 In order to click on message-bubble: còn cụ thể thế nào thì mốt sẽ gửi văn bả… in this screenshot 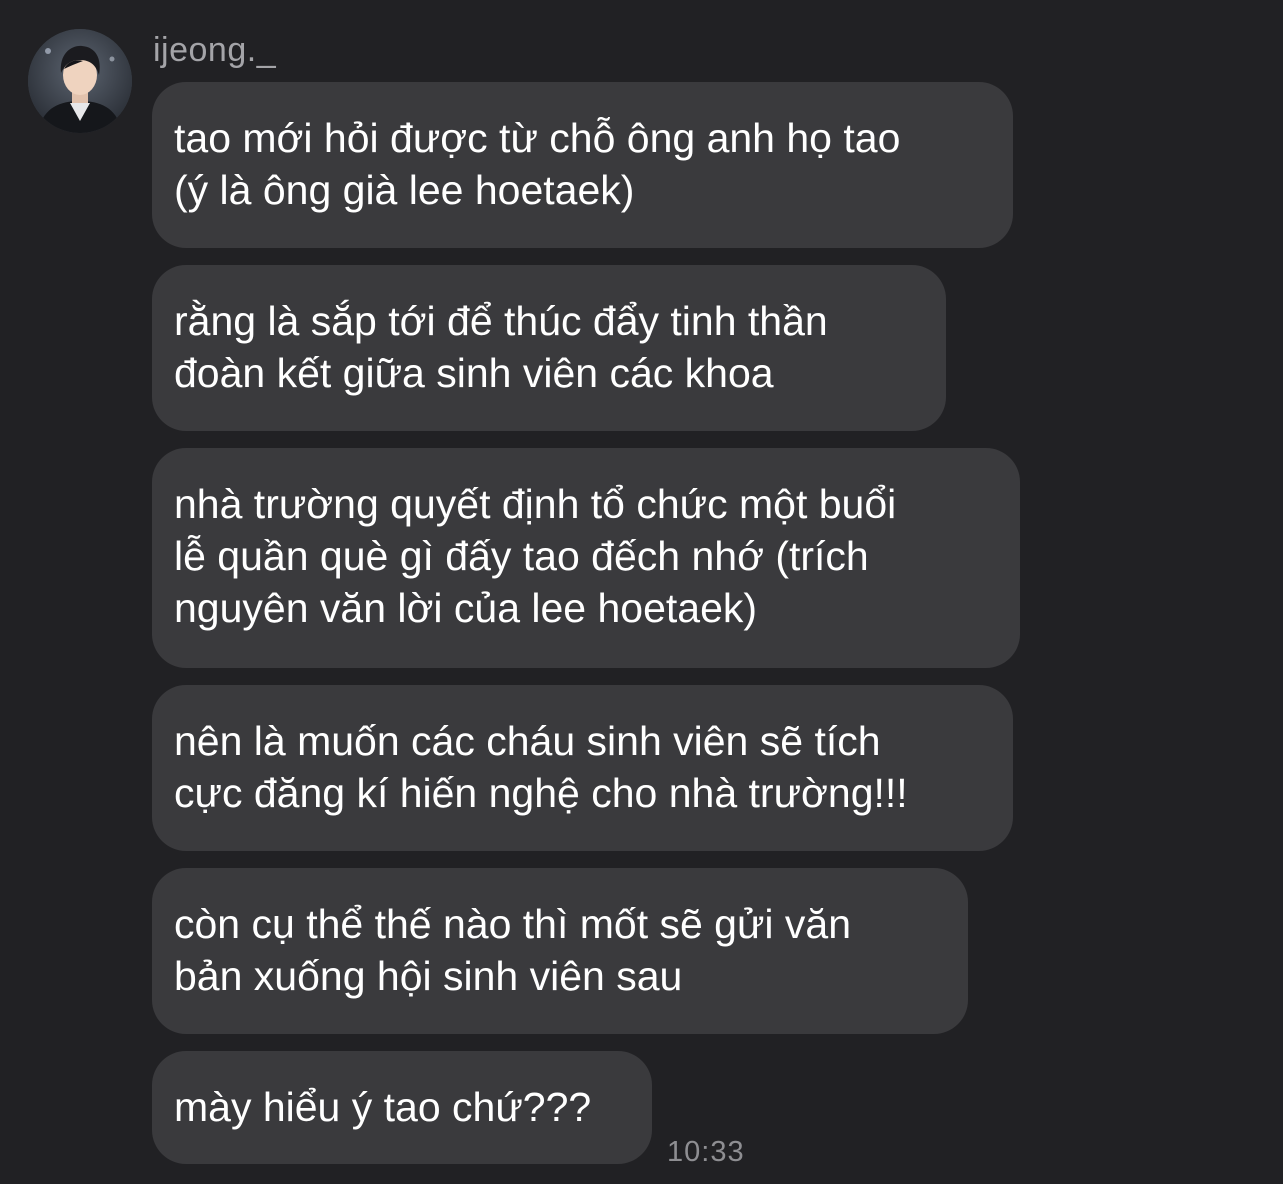, I will do `click(560, 951)`.